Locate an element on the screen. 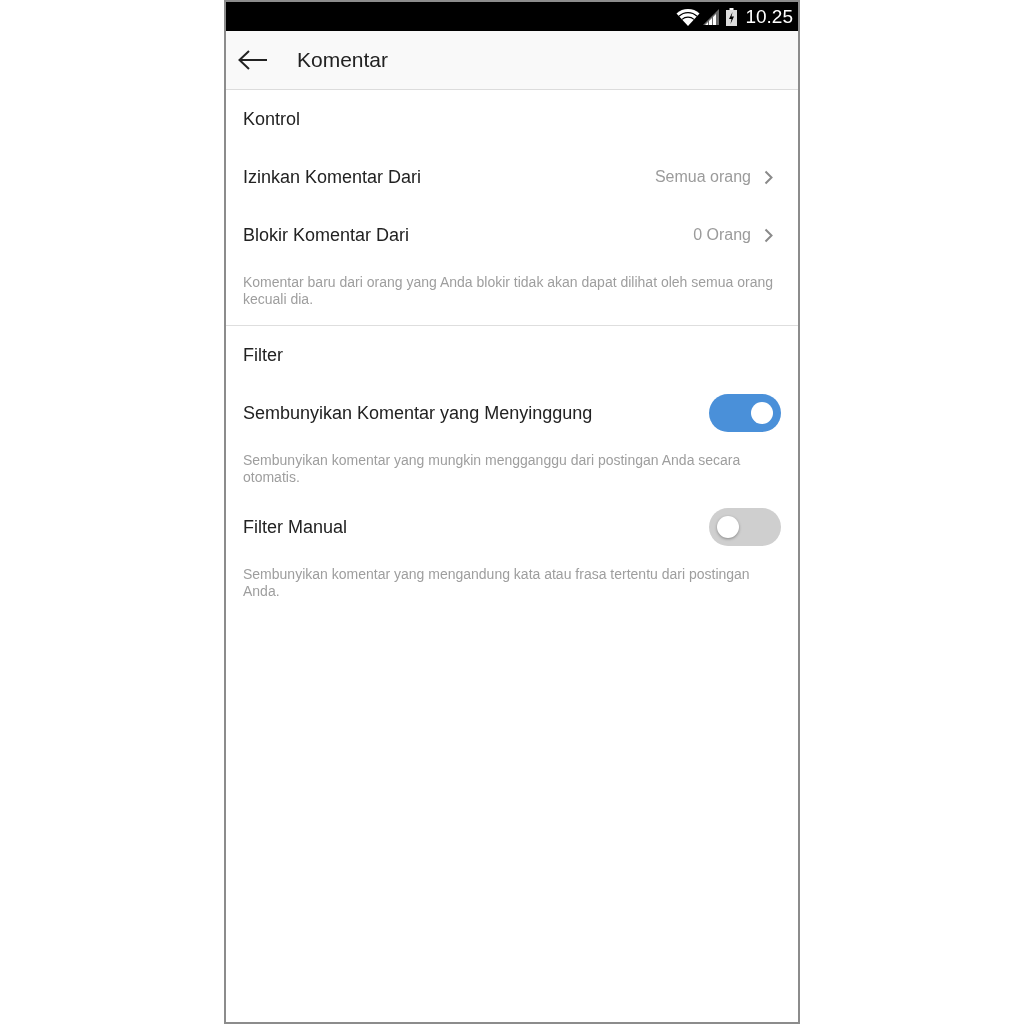 The width and height of the screenshot is (1024, 1024). section-header: Filter is located at coordinates (263, 355).